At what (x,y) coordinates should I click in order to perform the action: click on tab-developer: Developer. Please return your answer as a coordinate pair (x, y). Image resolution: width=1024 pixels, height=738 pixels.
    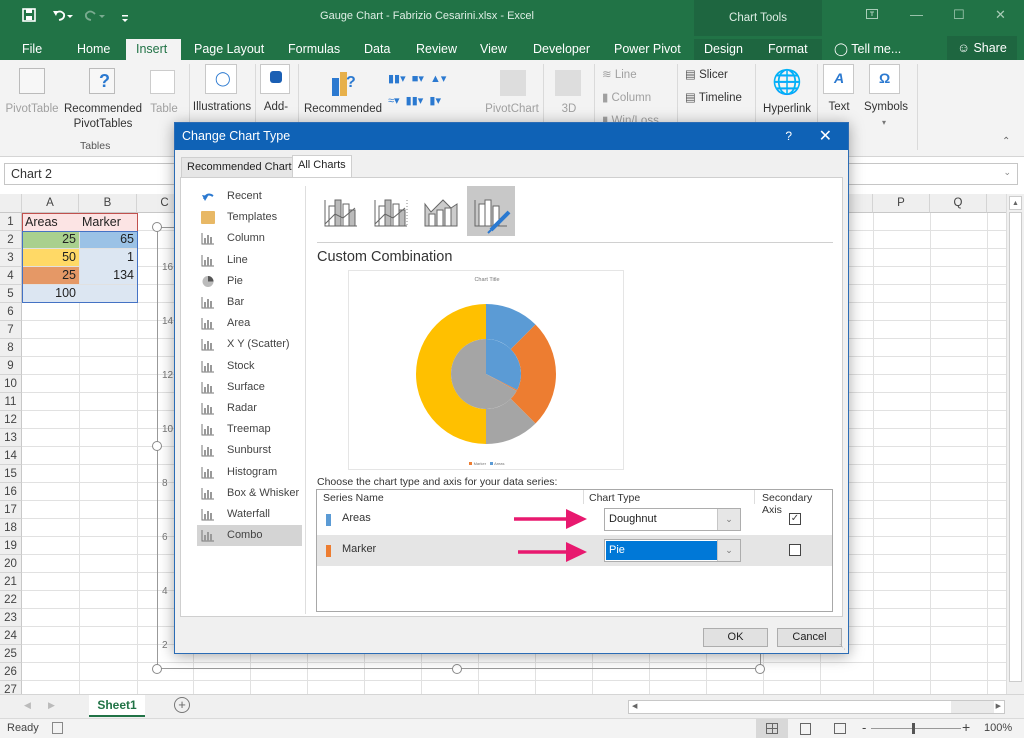
    Looking at the image, I should click on (561, 49).